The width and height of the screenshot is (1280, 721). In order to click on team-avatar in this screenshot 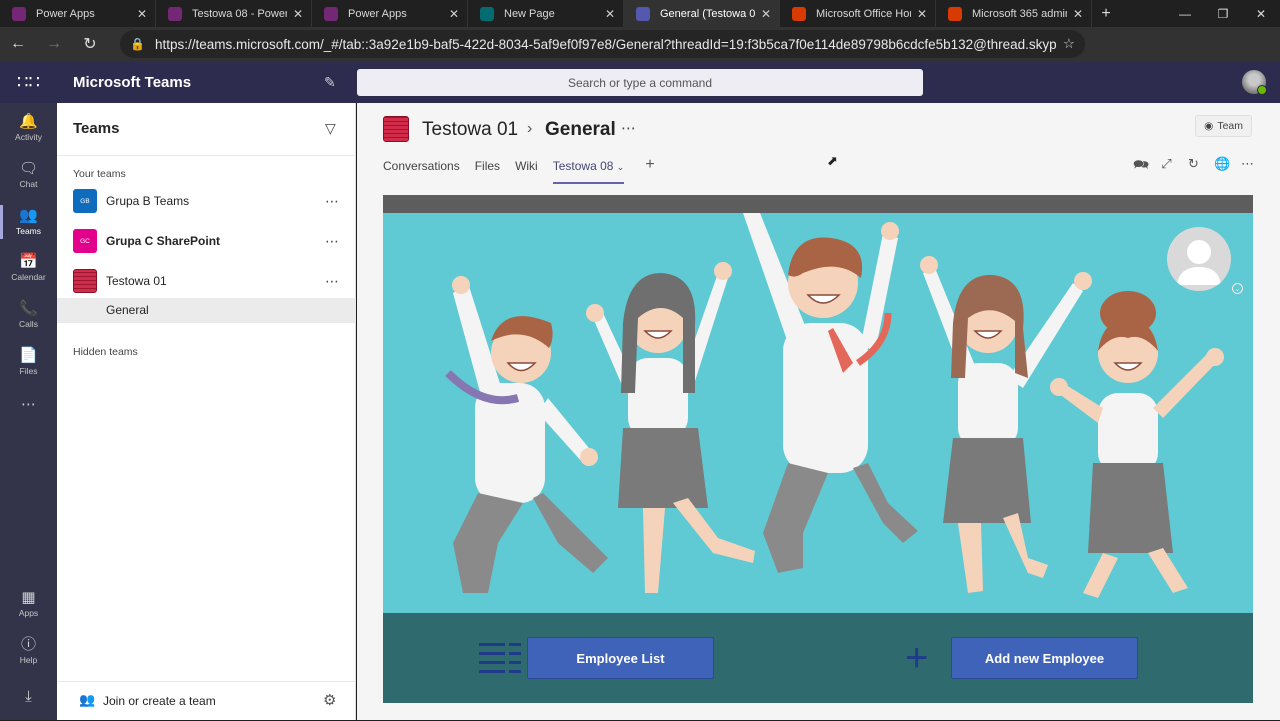, I will do `click(85, 281)`.